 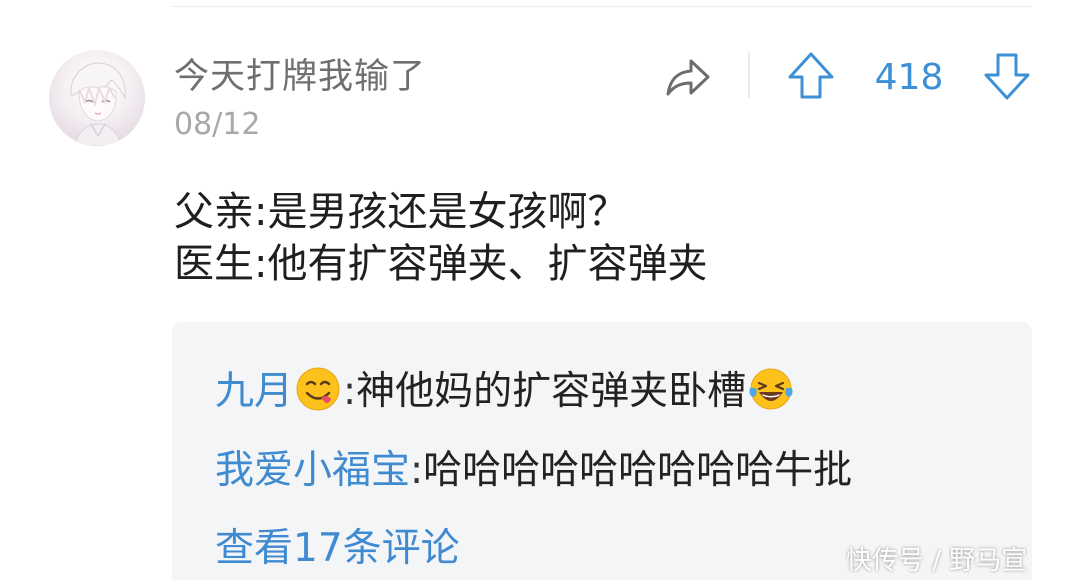 What do you see at coordinates (937, 561) in the screenshot?
I see `watermark: 快传号 / 野马宣` at bounding box center [937, 561].